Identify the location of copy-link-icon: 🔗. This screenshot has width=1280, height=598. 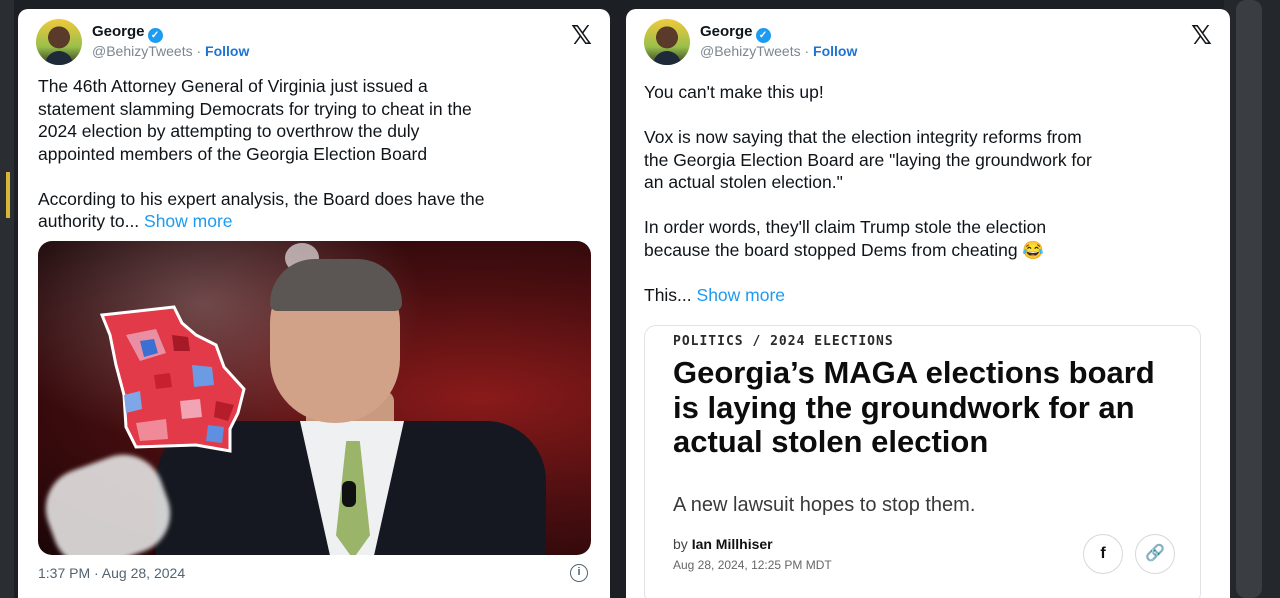
(1155, 554).